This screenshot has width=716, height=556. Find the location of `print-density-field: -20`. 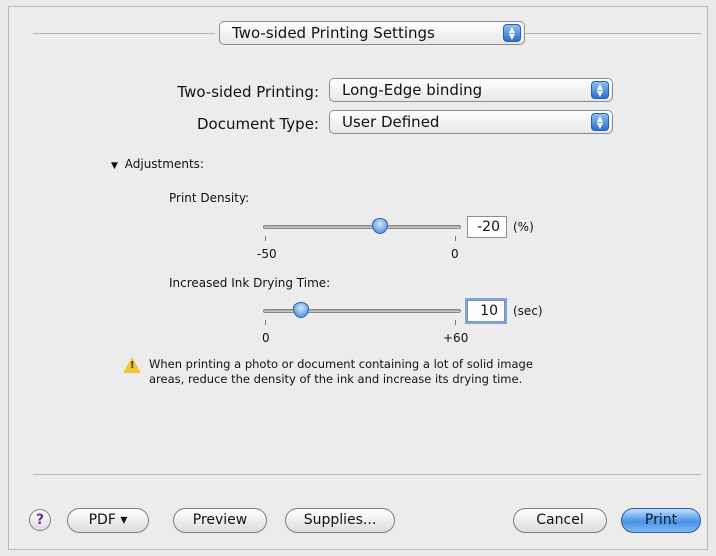

print-density-field: -20 is located at coordinates (487, 227).